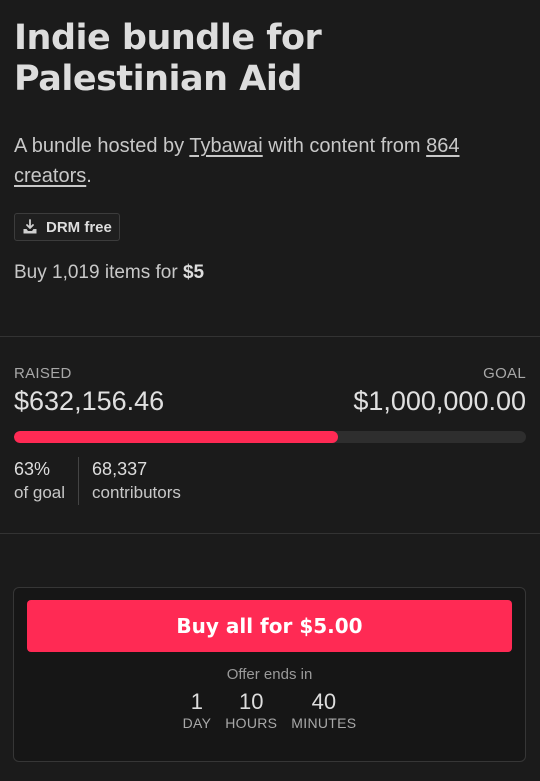 This screenshot has width=540, height=781. Describe the element at coordinates (99, 146) in the screenshot. I see `byline-prefix: A bundle hosted by` at that location.